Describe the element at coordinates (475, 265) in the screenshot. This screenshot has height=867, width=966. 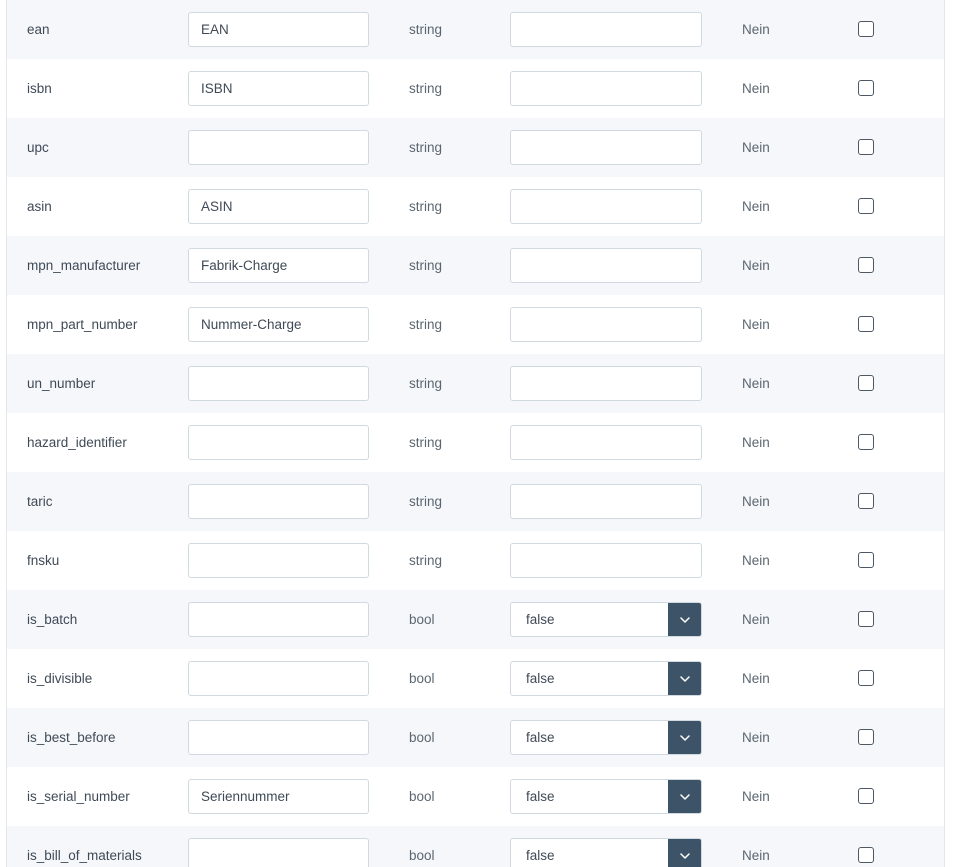
I see `table-row: mpn_manufacturer string Nein` at that location.